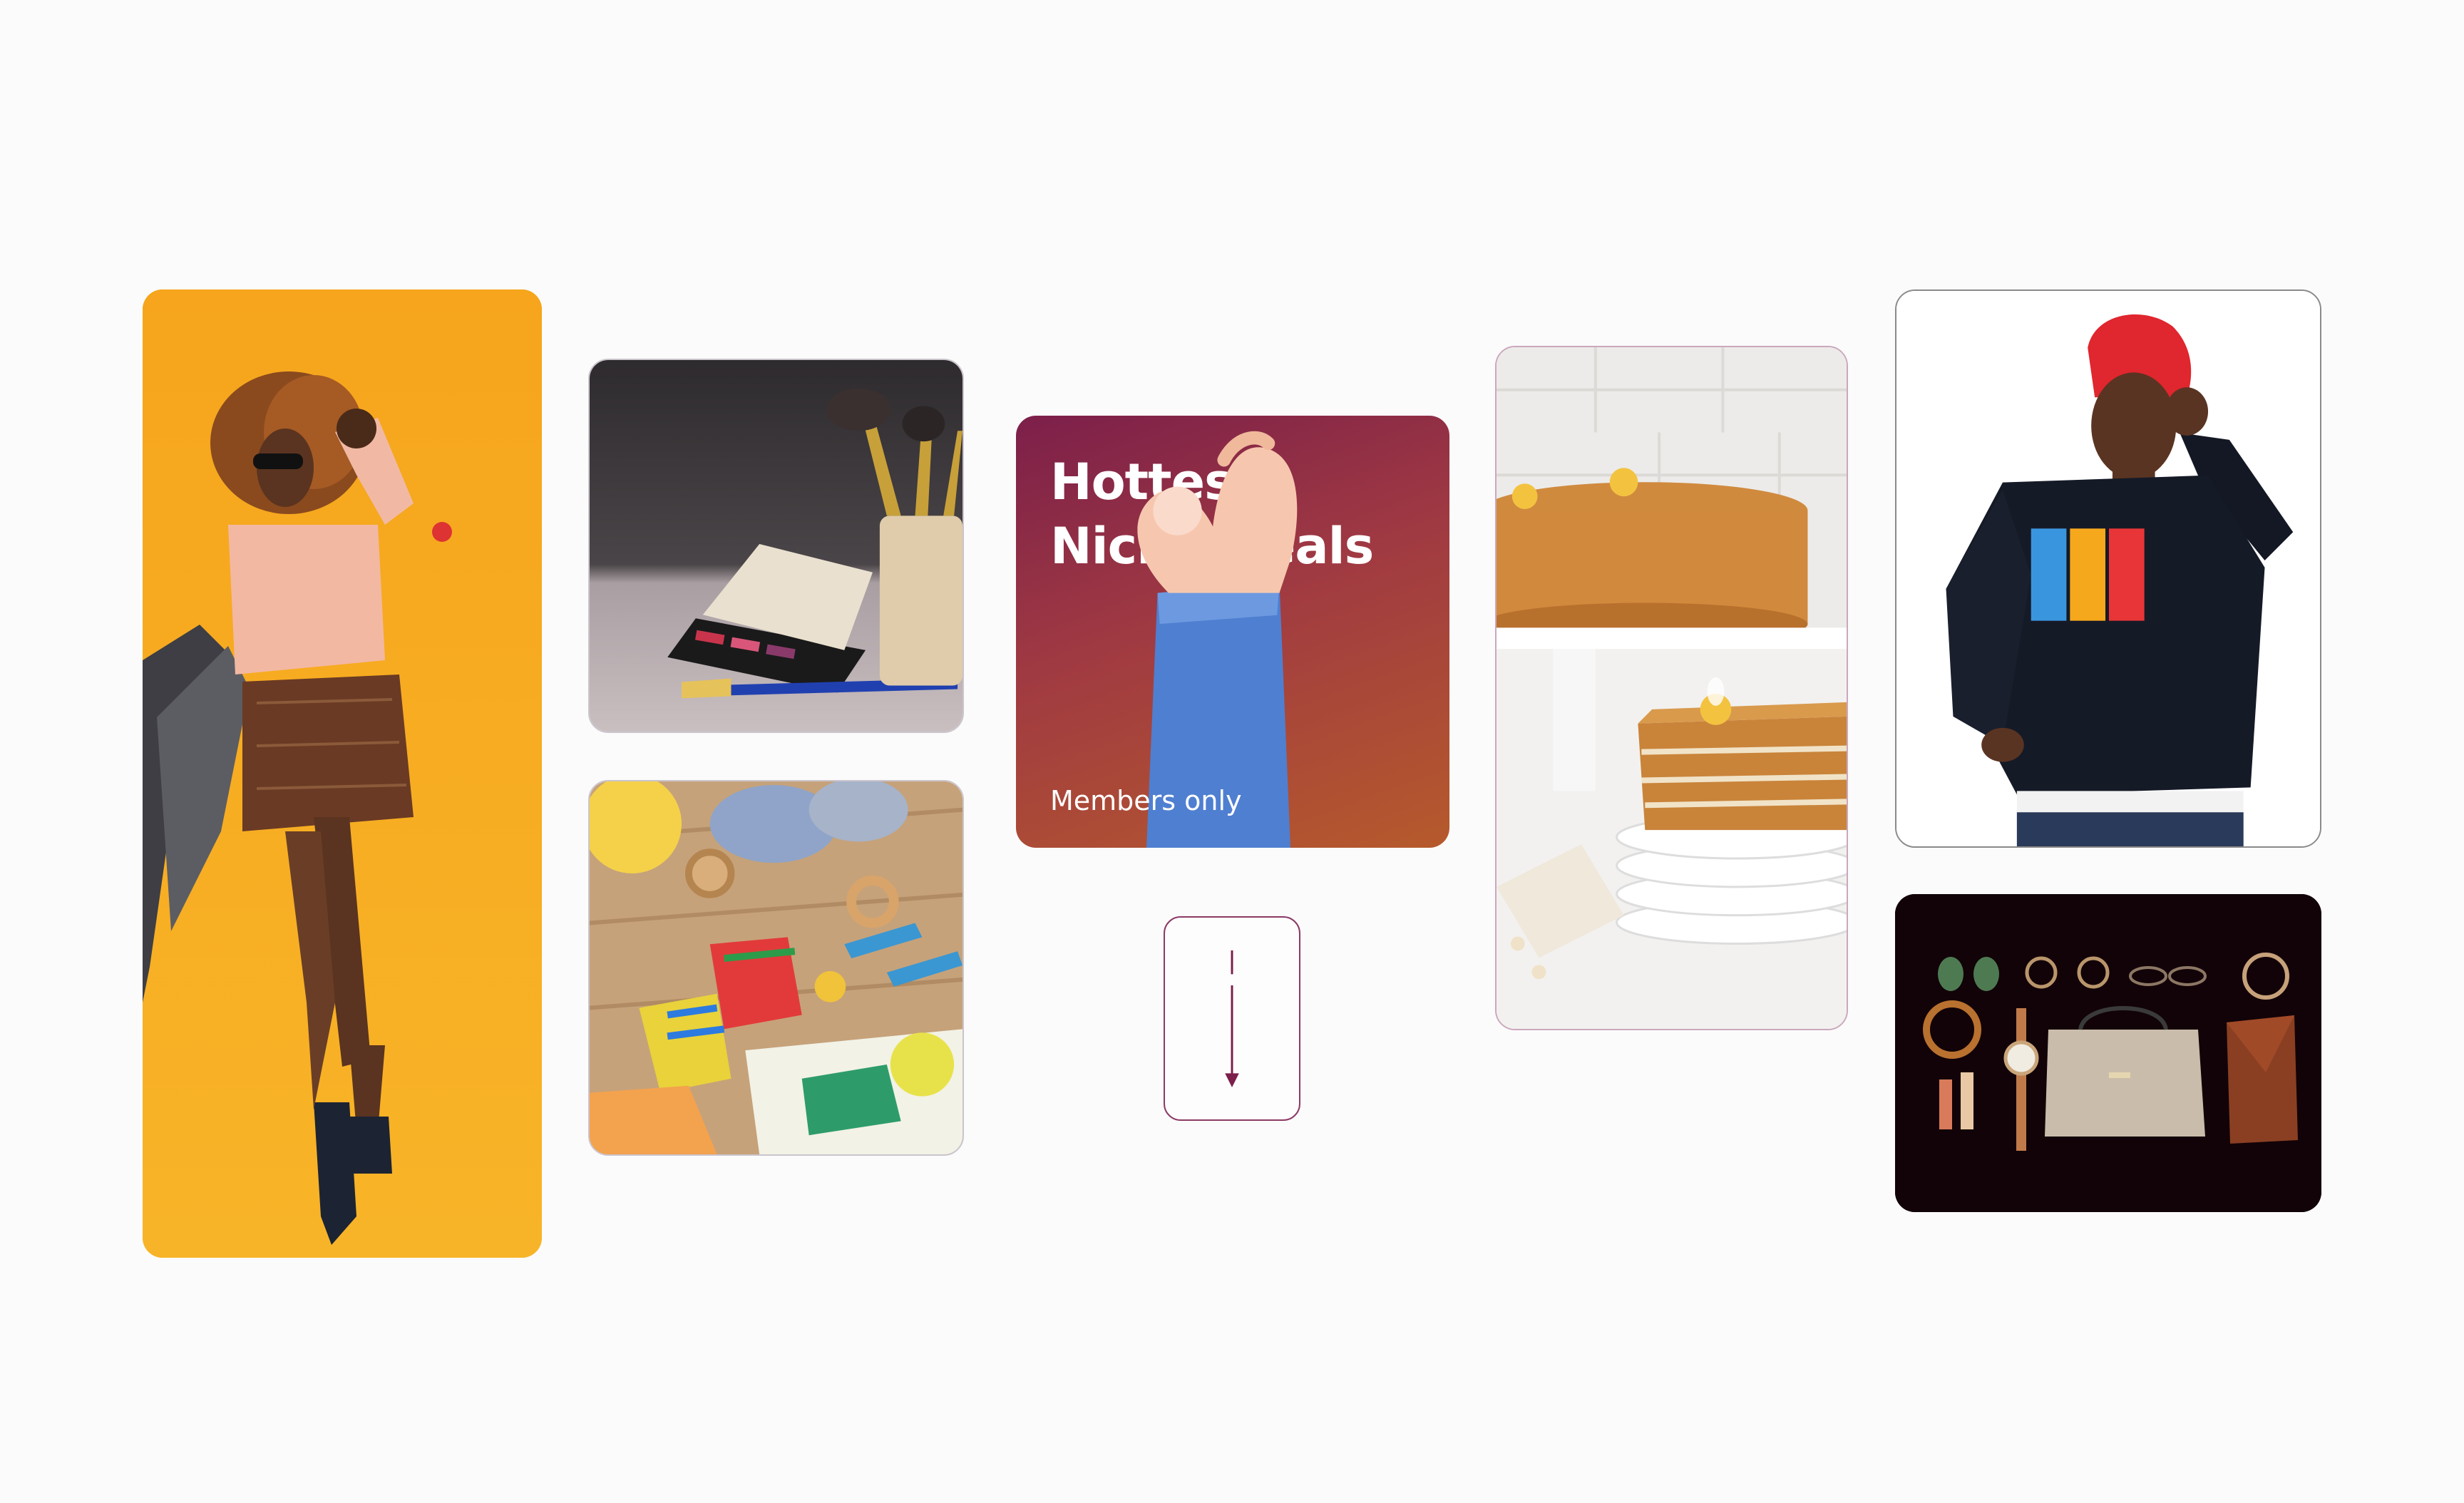 Image resolution: width=2464 pixels, height=1503 pixels. I want to click on sweatshirt-model-photo, so click(2108, 568).